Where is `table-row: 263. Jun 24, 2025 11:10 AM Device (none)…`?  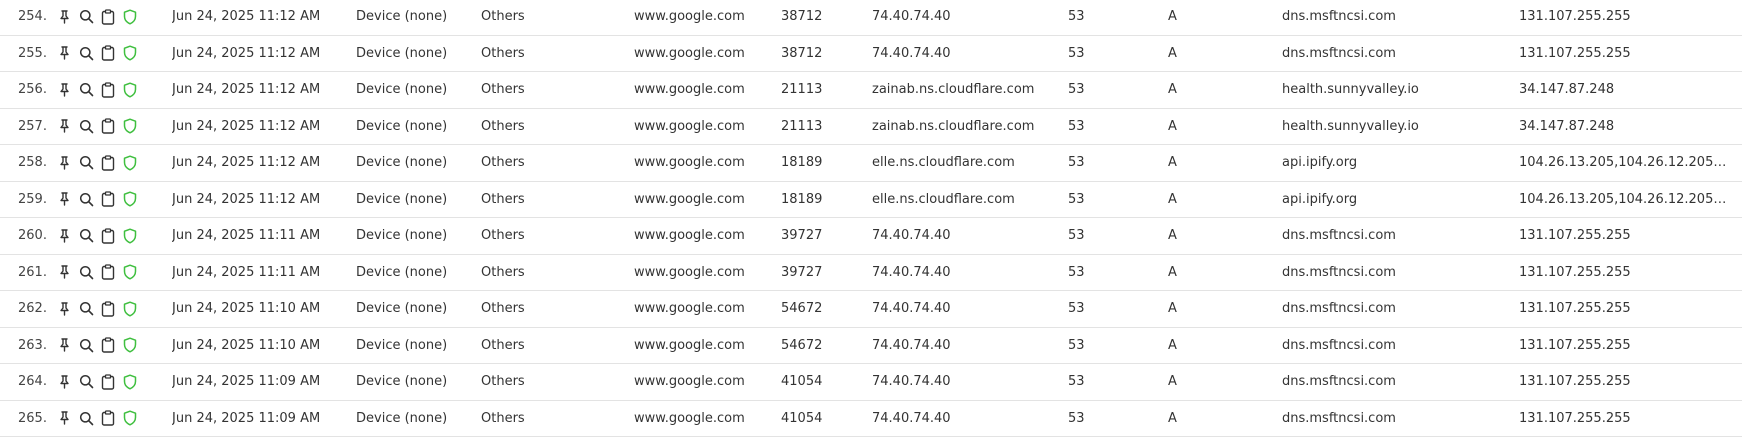
table-row: 263. Jun 24, 2025 11:10 AM Device (none)… is located at coordinates (871, 346).